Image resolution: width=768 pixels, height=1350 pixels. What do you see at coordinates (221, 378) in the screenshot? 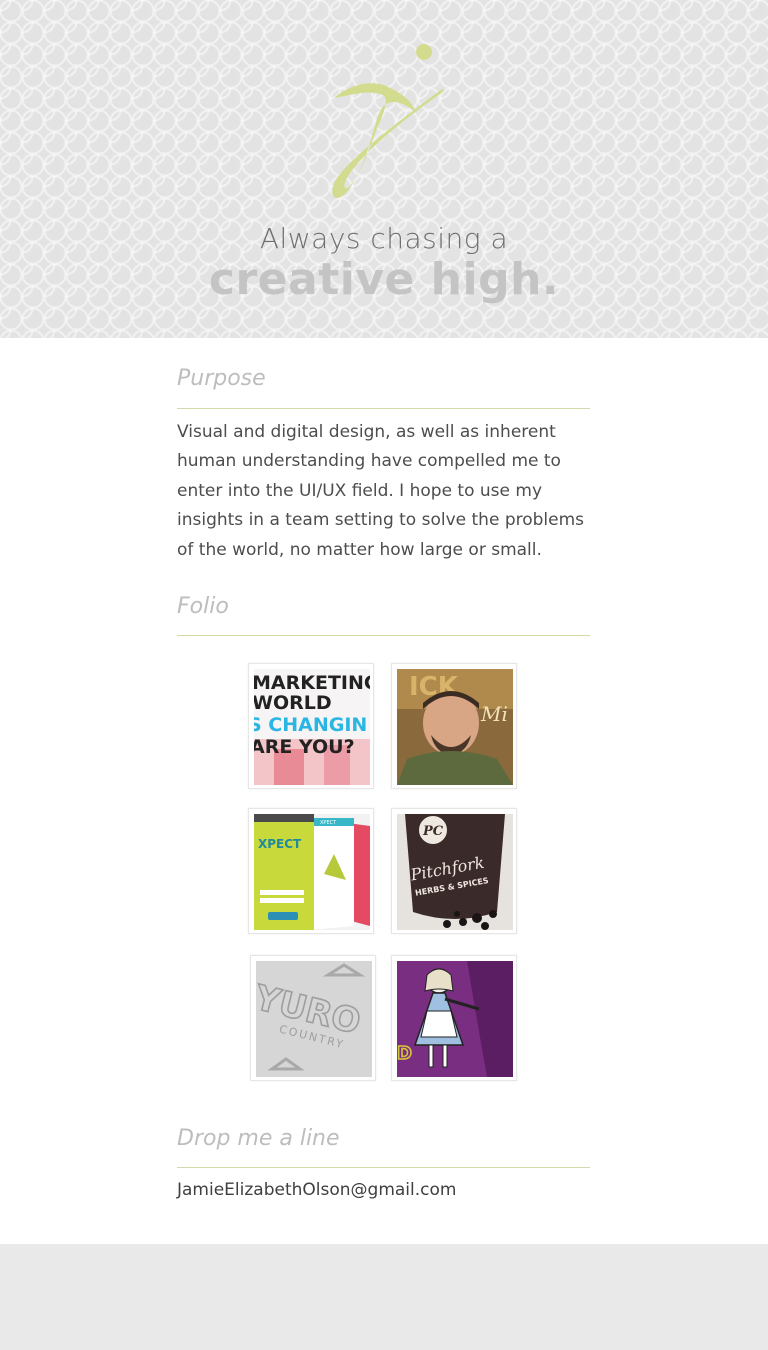
I see `purpose-heading: Purpose` at bounding box center [221, 378].